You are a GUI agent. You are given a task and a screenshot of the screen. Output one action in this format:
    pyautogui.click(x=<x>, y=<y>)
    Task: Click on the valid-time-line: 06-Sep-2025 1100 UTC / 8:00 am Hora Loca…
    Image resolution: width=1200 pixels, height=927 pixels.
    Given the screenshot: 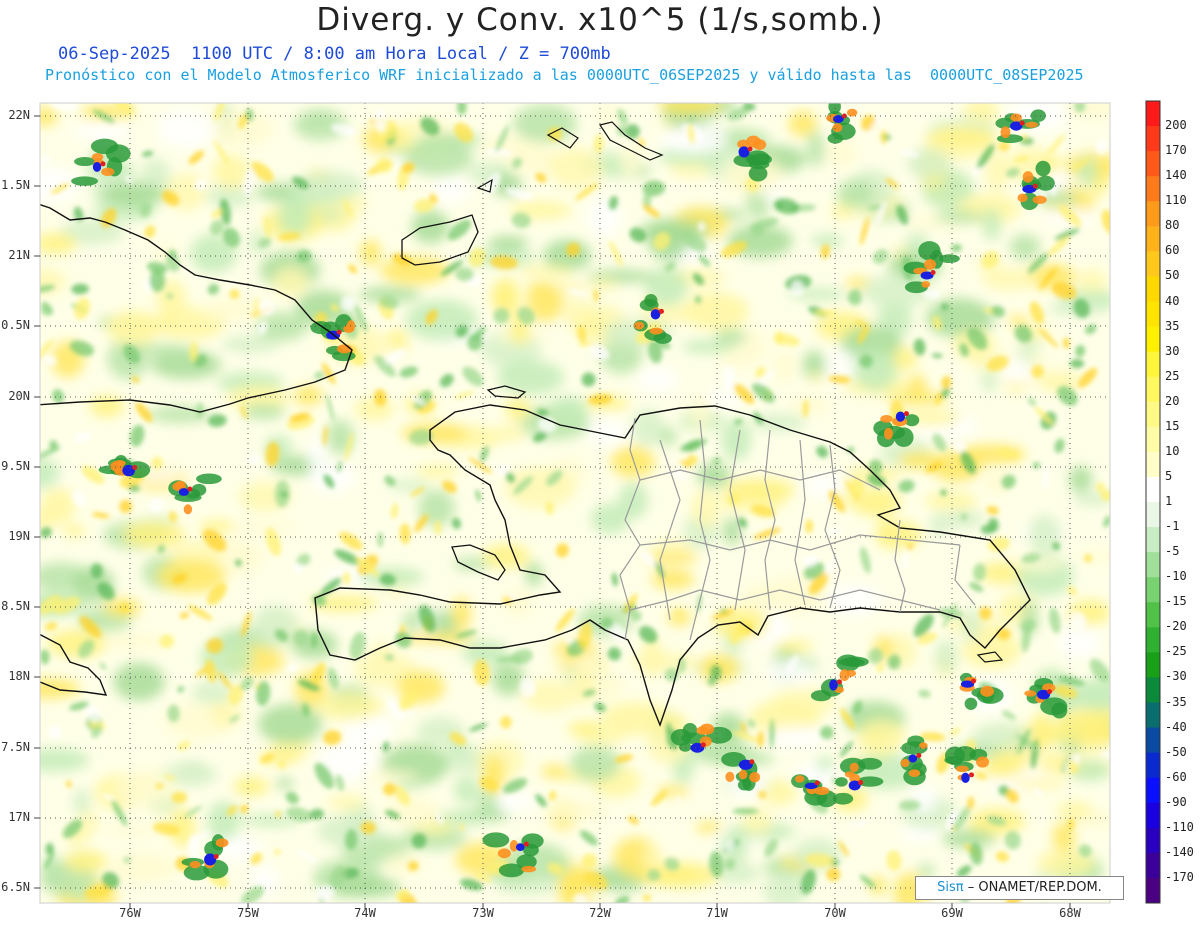 What is the action you would take?
    pyautogui.click(x=334, y=54)
    